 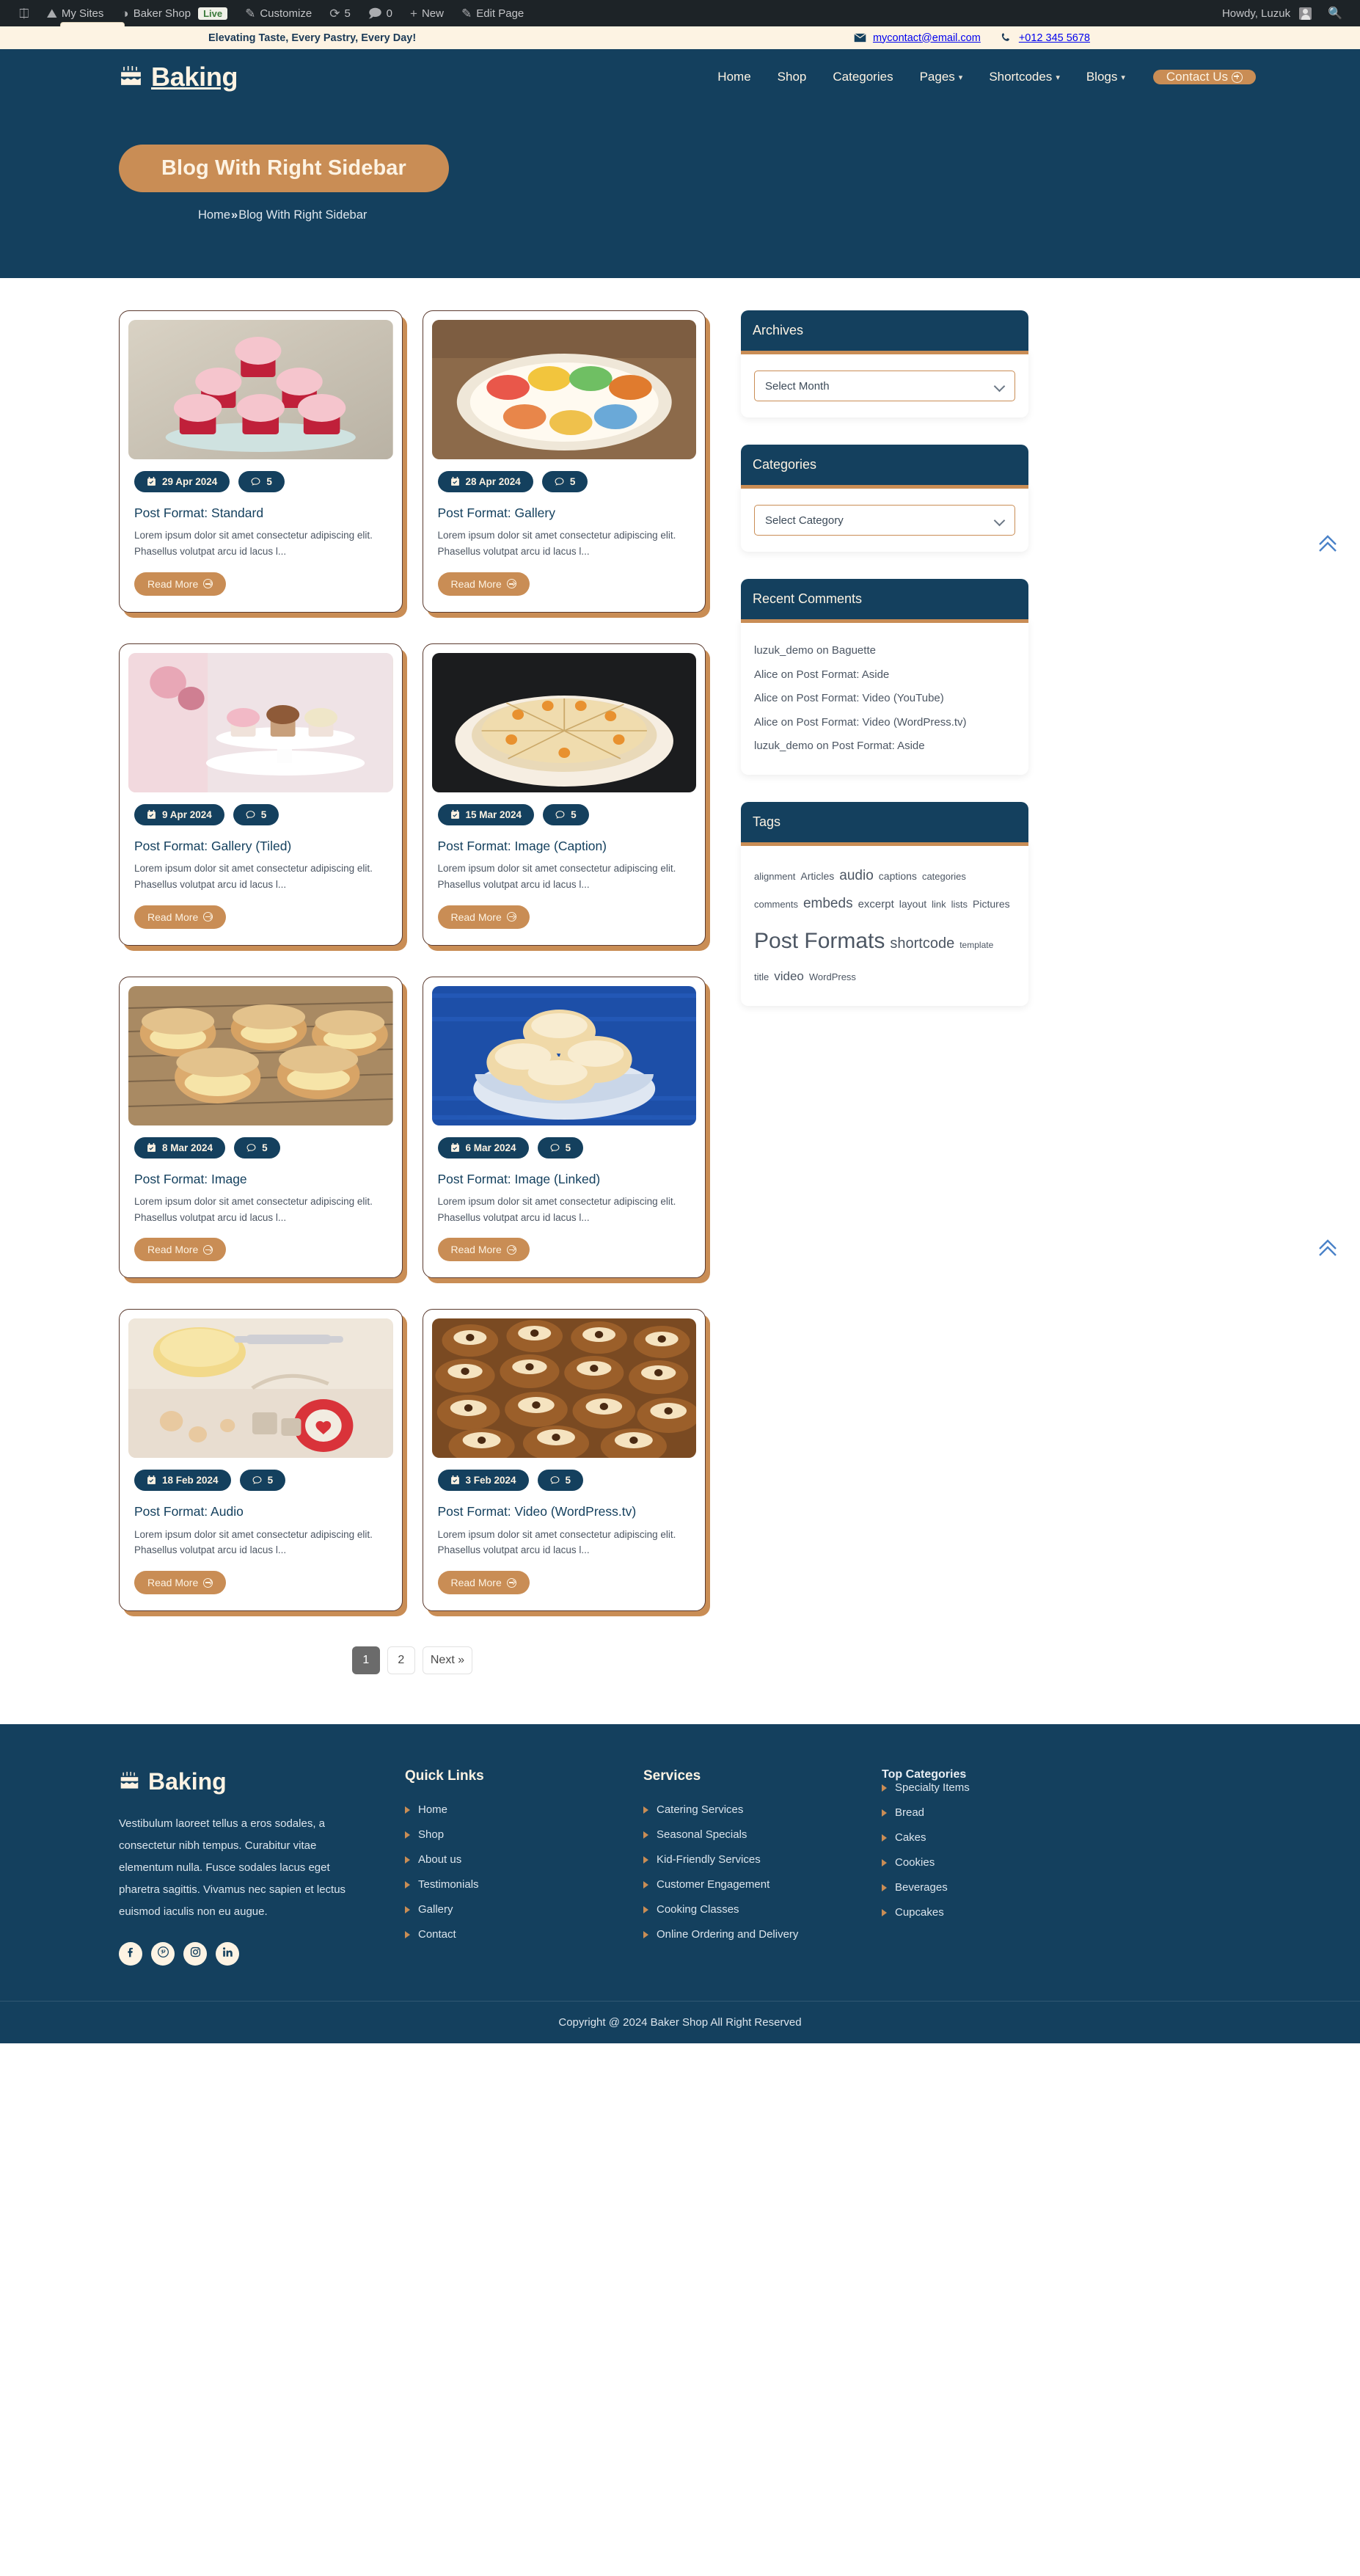 What do you see at coordinates (524, 1810) in the screenshot?
I see `footer-link: Home` at bounding box center [524, 1810].